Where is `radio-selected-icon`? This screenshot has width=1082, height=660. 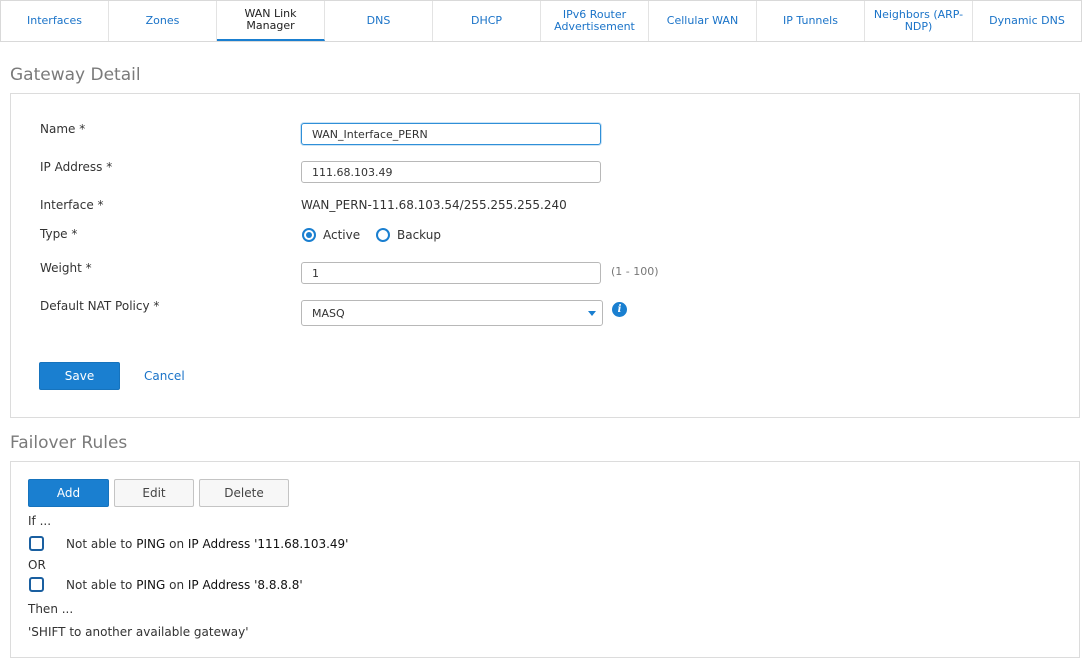 radio-selected-icon is located at coordinates (309, 235).